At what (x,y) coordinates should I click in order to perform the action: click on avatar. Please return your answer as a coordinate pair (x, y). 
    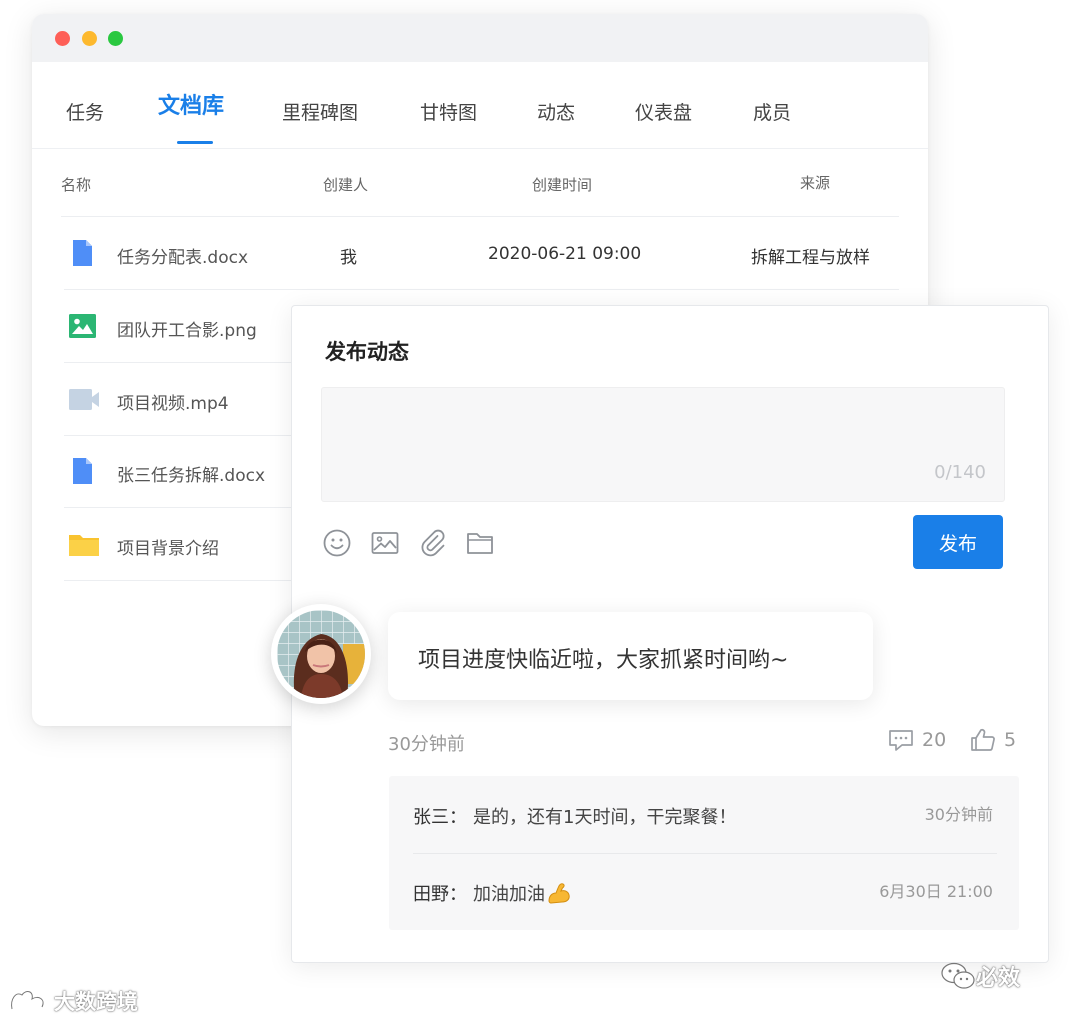
    Looking at the image, I should click on (321, 654).